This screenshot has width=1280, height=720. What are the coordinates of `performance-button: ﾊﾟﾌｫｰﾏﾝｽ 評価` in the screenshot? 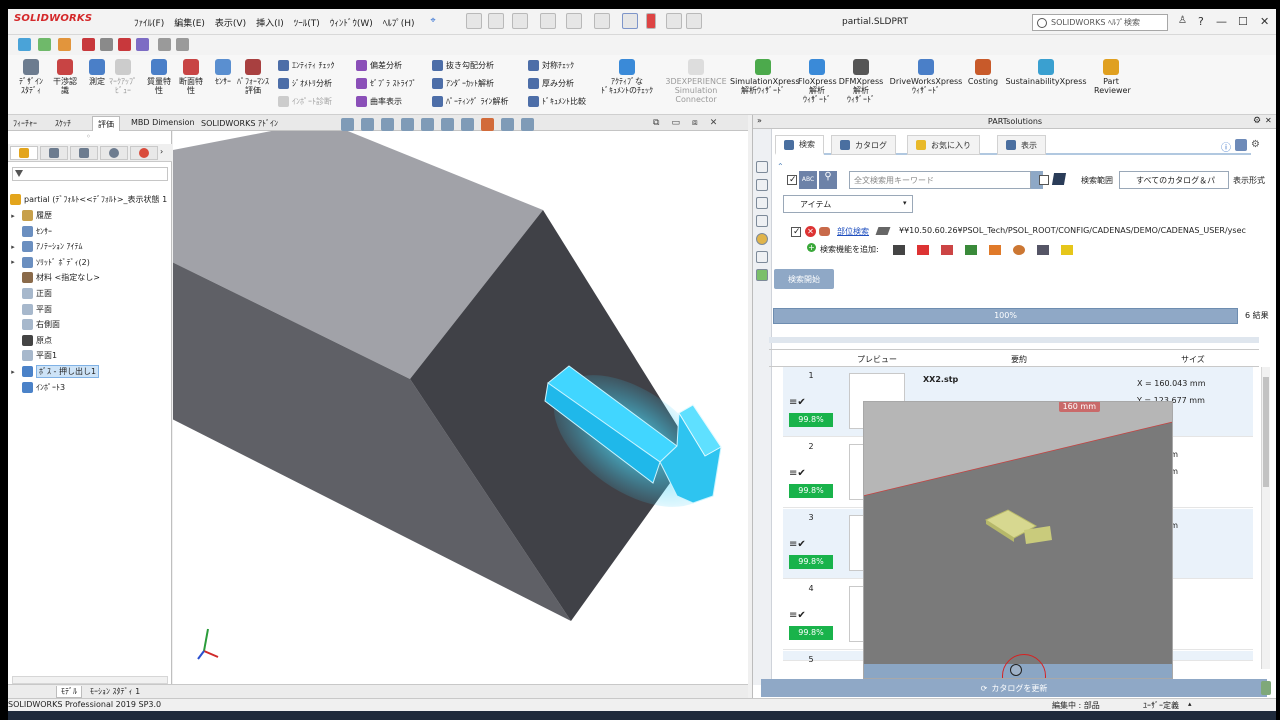 It's located at (253, 77).